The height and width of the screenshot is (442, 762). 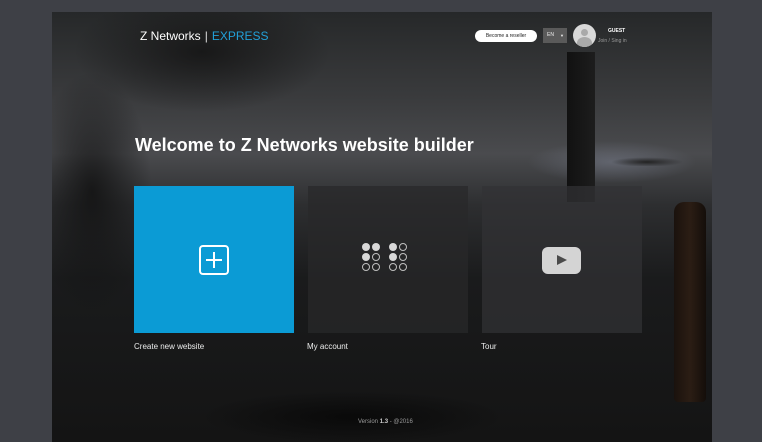 I want to click on language-value: EN, so click(x=550, y=35).